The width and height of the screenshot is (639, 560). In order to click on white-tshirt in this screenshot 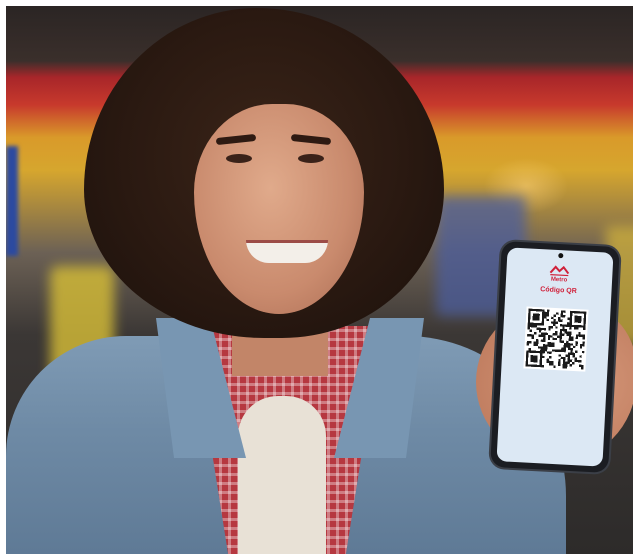, I will do `click(282, 475)`.